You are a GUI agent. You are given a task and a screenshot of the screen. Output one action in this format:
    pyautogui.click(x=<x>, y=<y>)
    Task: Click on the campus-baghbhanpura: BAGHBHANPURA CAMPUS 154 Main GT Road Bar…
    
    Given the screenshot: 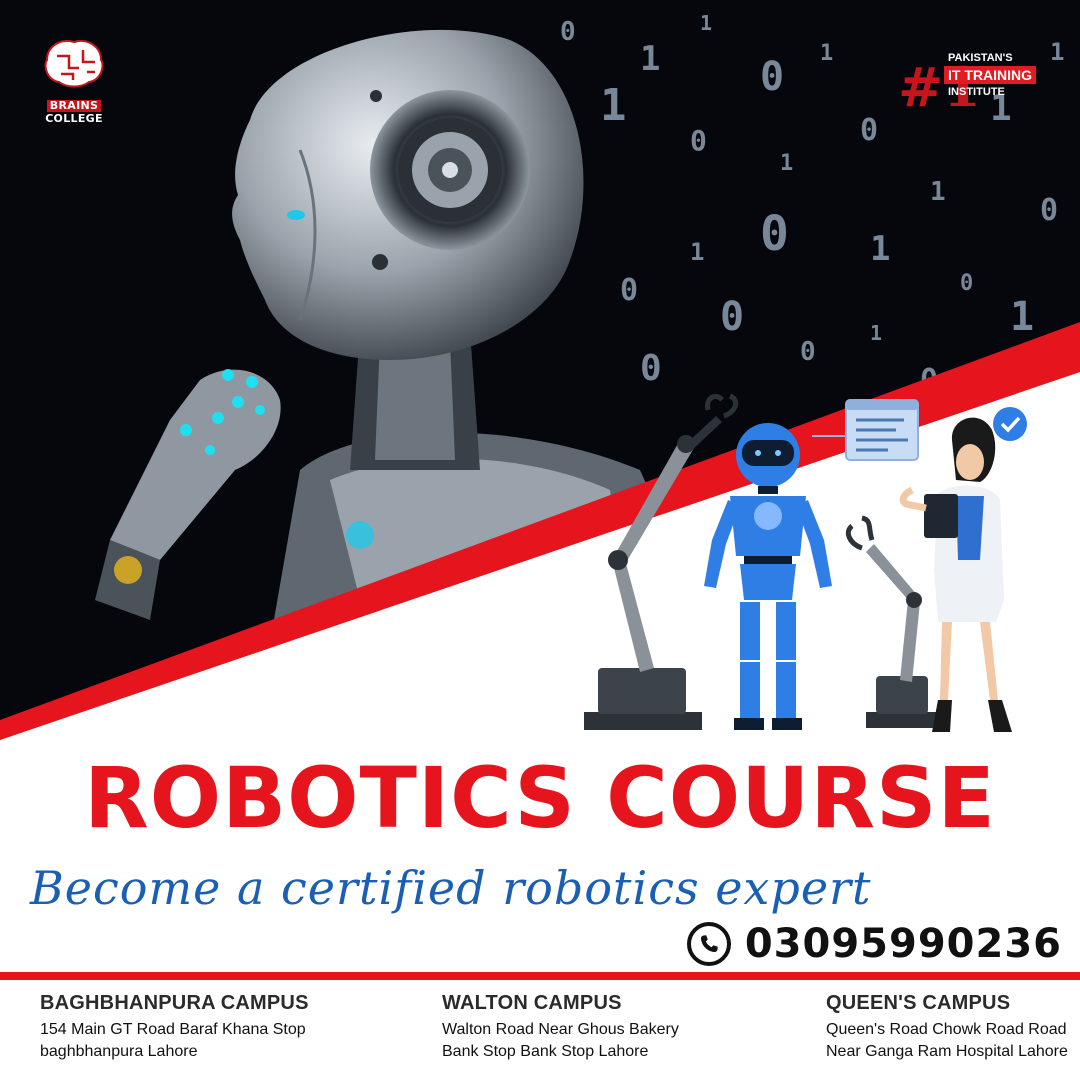 What is the action you would take?
    pyautogui.click(x=174, y=1027)
    